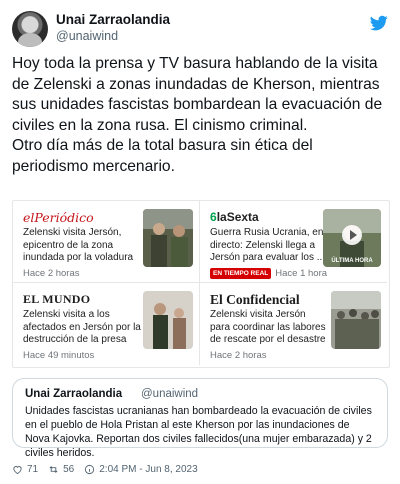  Describe the element at coordinates (68, 469) in the screenshot. I see `retweet-count: 56` at that location.